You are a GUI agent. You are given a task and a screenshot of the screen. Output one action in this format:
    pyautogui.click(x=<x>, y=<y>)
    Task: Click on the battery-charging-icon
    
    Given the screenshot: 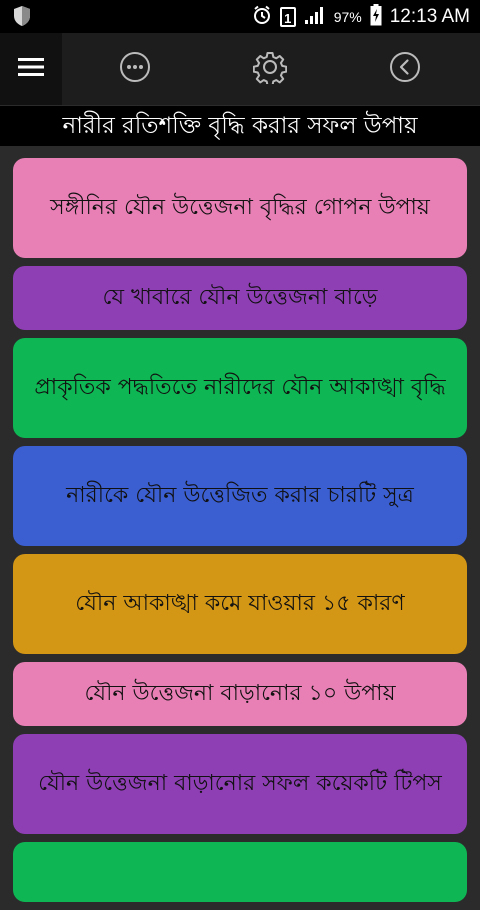 What is the action you would take?
    pyautogui.click(x=376, y=16)
    